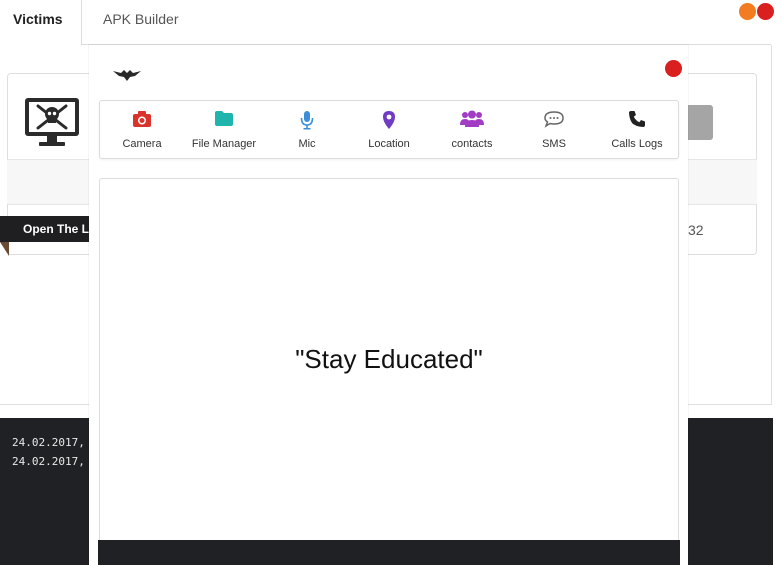  What do you see at coordinates (46, 229) in the screenshot?
I see `open-the-lab-banner: Open The La` at bounding box center [46, 229].